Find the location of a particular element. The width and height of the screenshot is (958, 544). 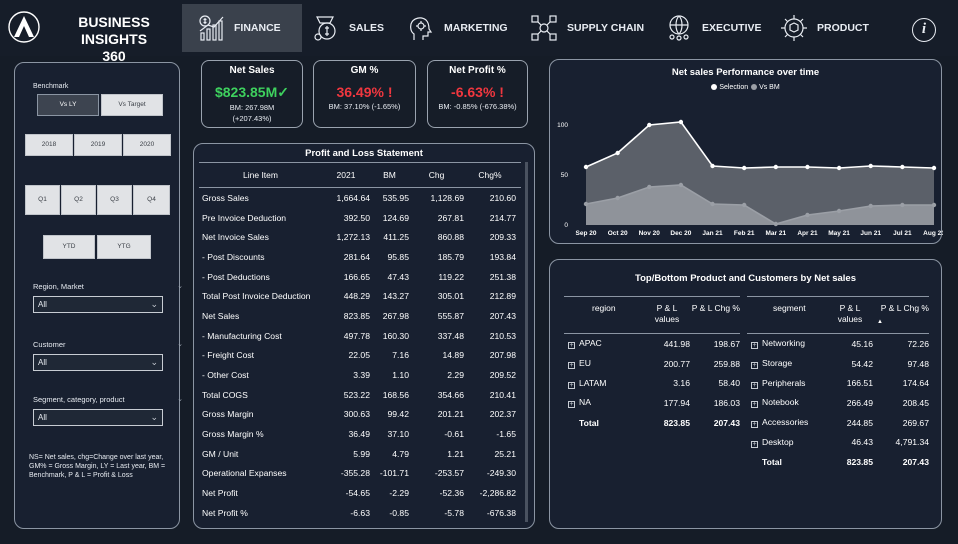

benchmark-label: Benchmark is located at coordinates (51, 86).